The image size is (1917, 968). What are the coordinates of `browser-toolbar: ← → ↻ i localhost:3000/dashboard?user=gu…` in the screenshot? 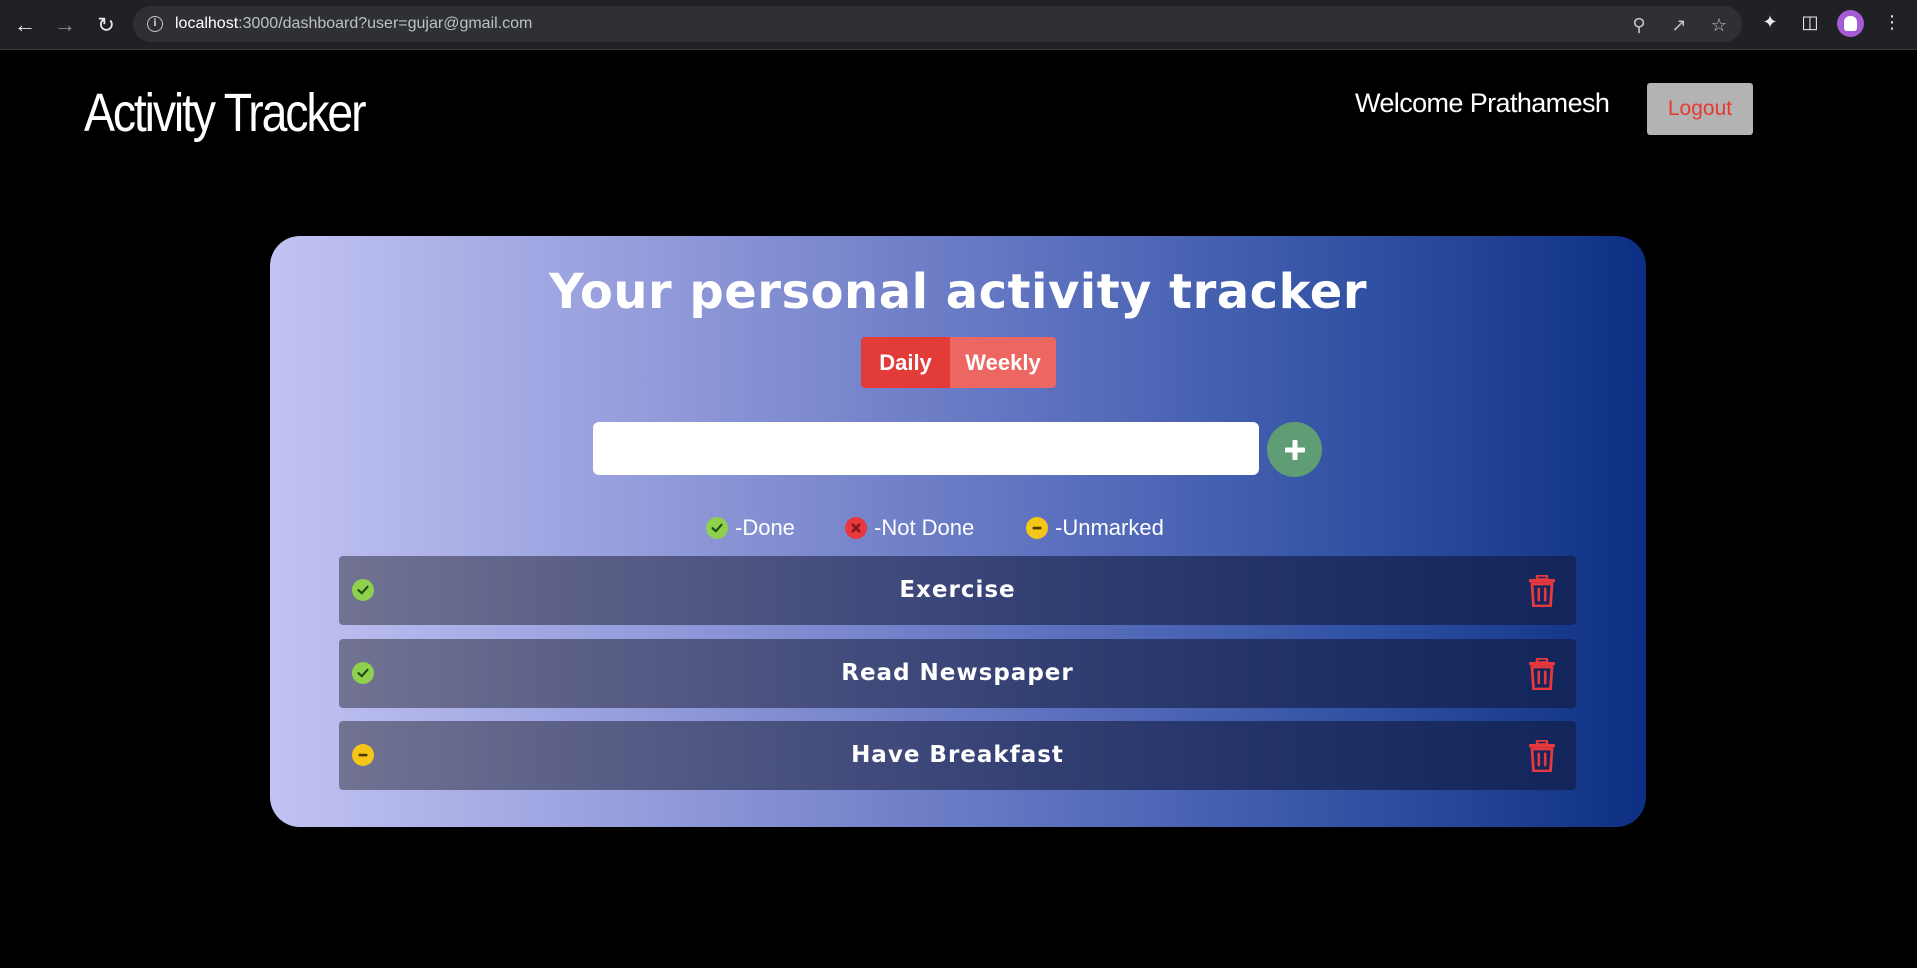 It's located at (958, 25).